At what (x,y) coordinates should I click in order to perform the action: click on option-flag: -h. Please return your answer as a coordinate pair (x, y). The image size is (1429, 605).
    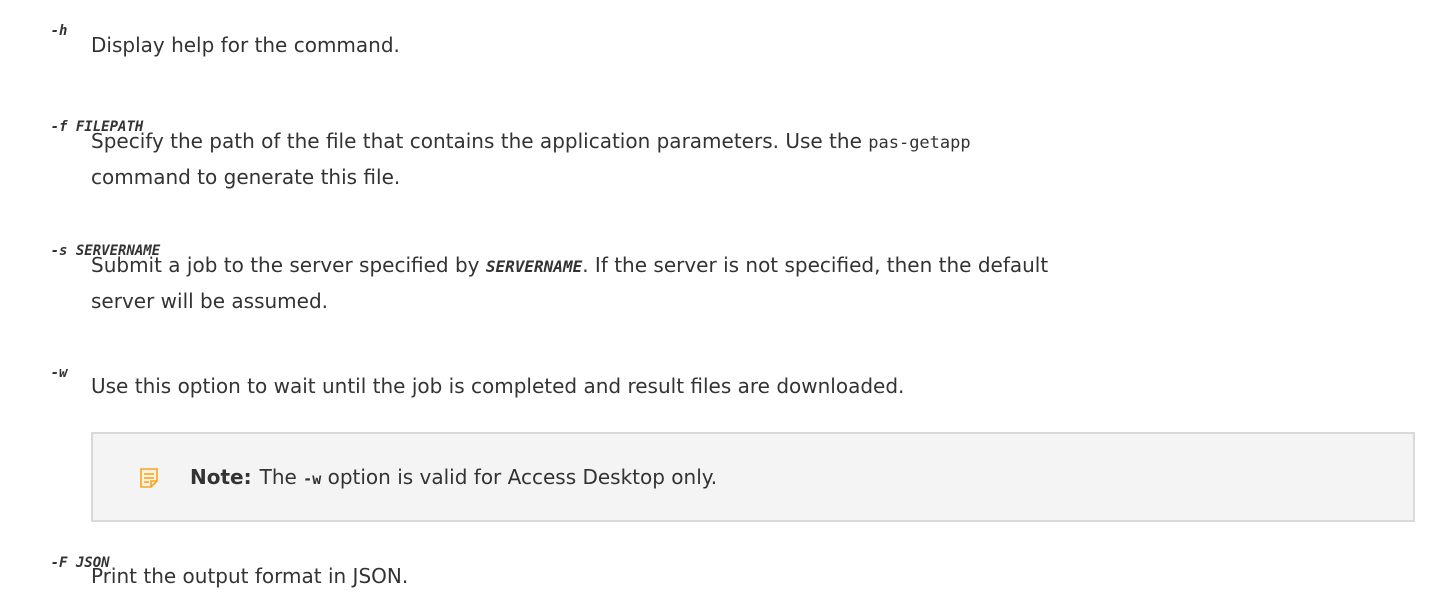
    Looking at the image, I should click on (59, 31).